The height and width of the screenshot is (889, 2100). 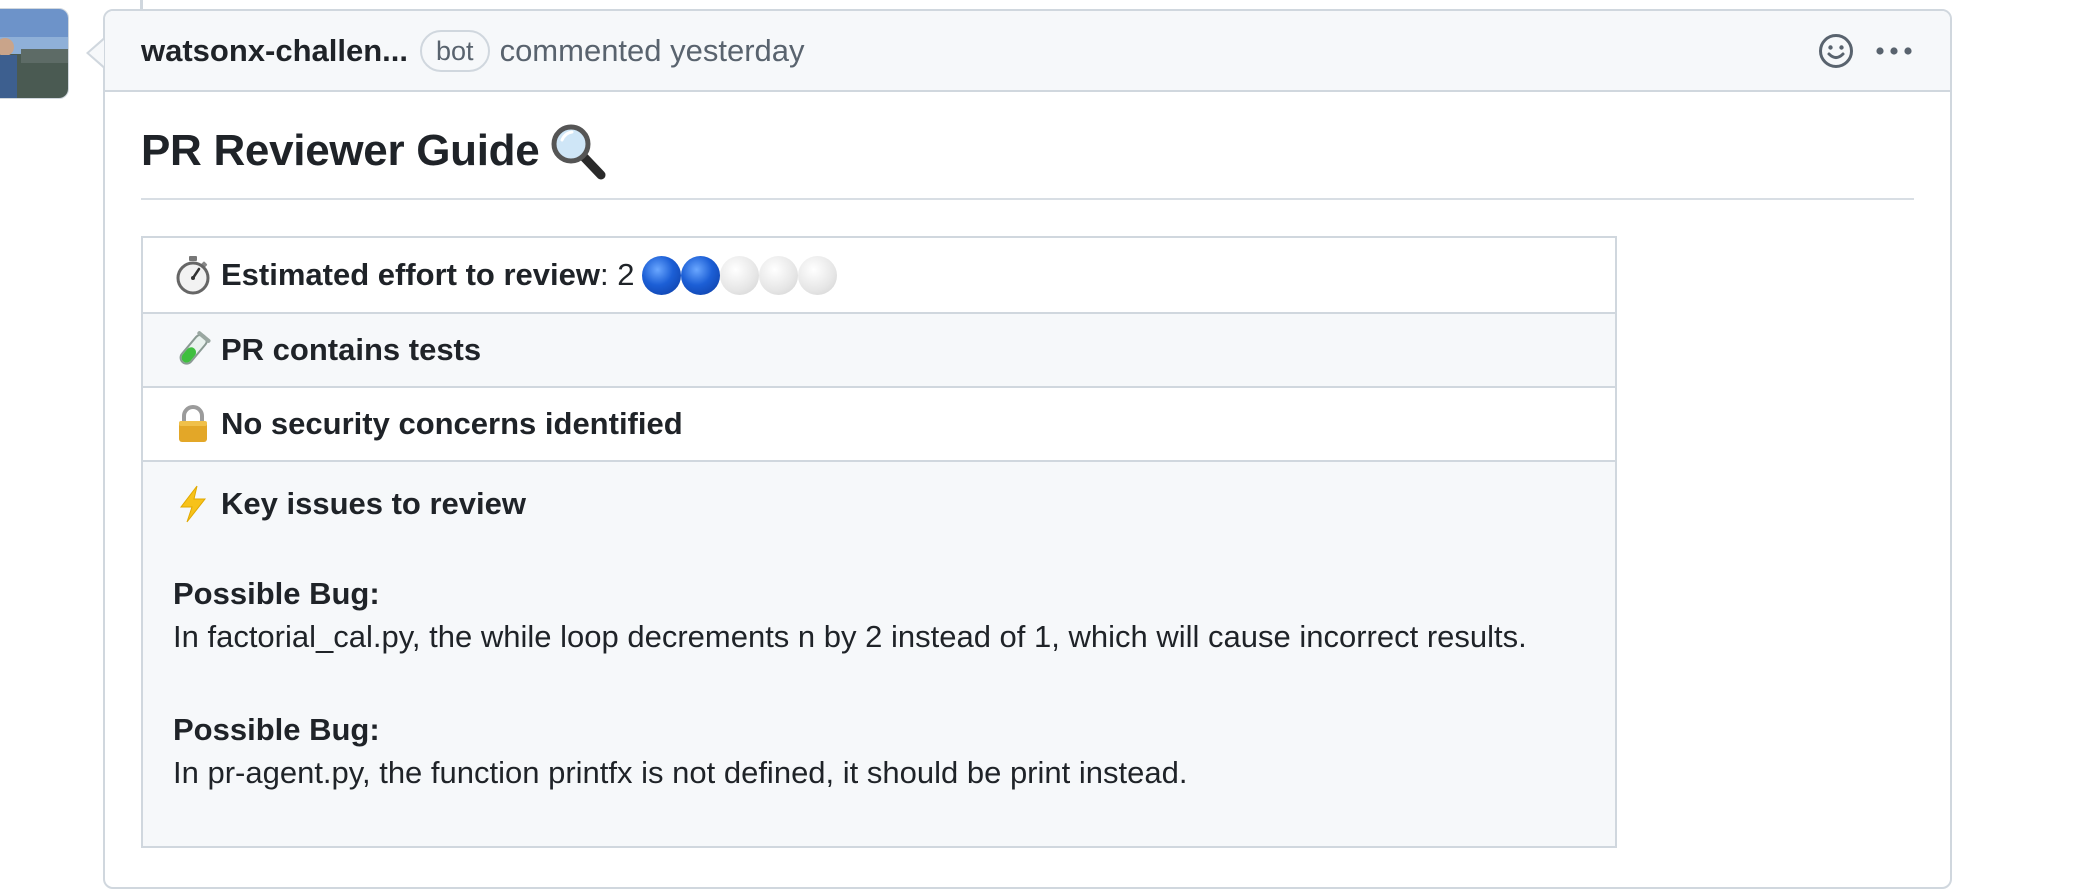 I want to click on comment-timestamp: commented yesterday, so click(x=652, y=51).